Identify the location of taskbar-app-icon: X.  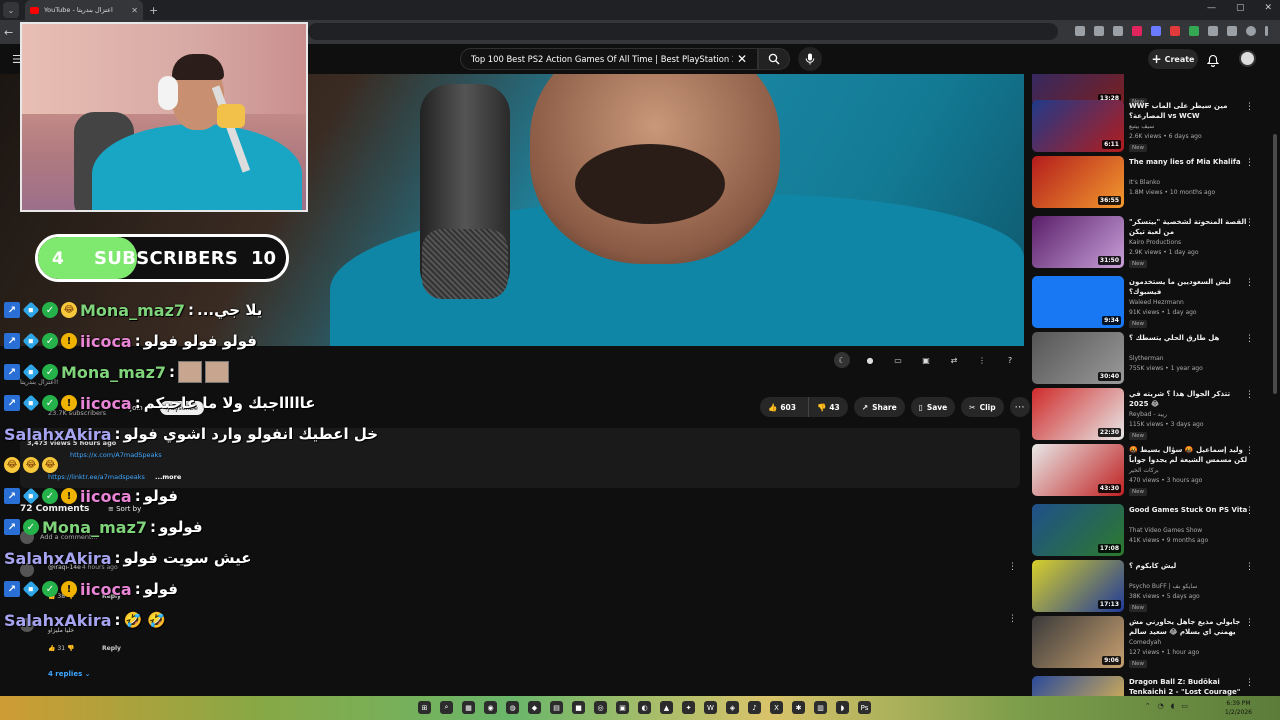
(776, 707).